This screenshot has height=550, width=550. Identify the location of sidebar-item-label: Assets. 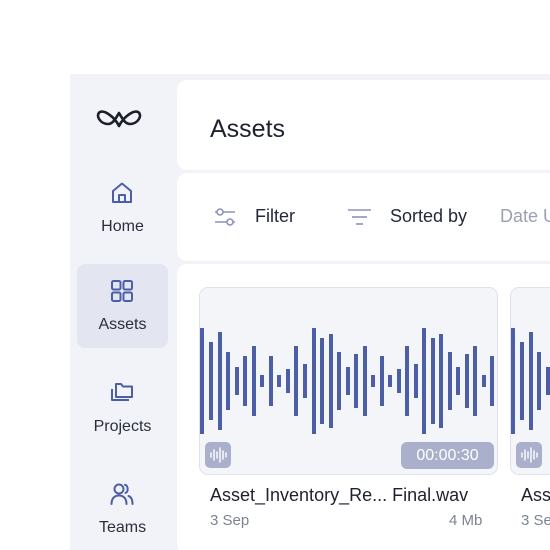
(122, 324).